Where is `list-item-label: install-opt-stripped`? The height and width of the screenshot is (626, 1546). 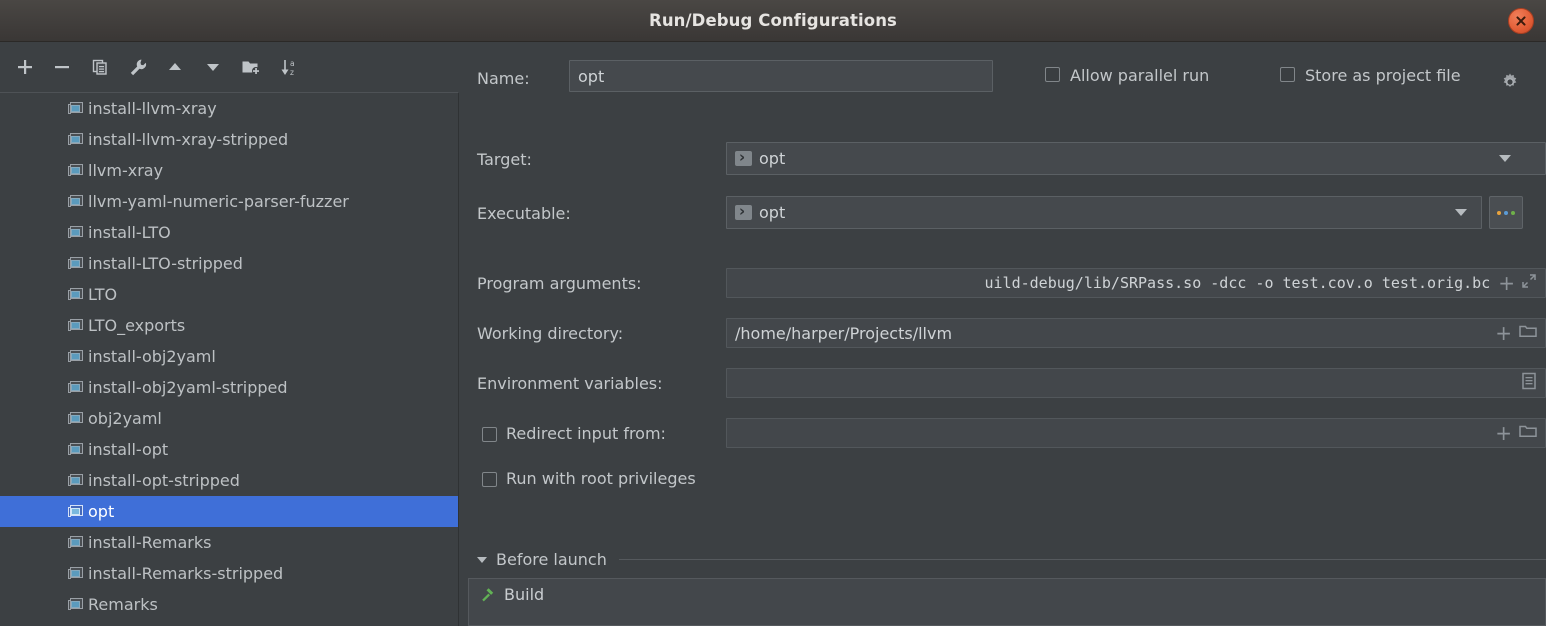
list-item-label: install-opt-stripped is located at coordinates (164, 480).